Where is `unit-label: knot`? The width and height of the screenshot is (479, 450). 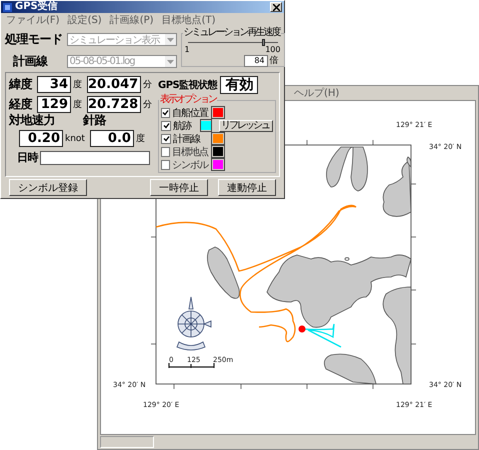 unit-label: knot is located at coordinates (75, 139).